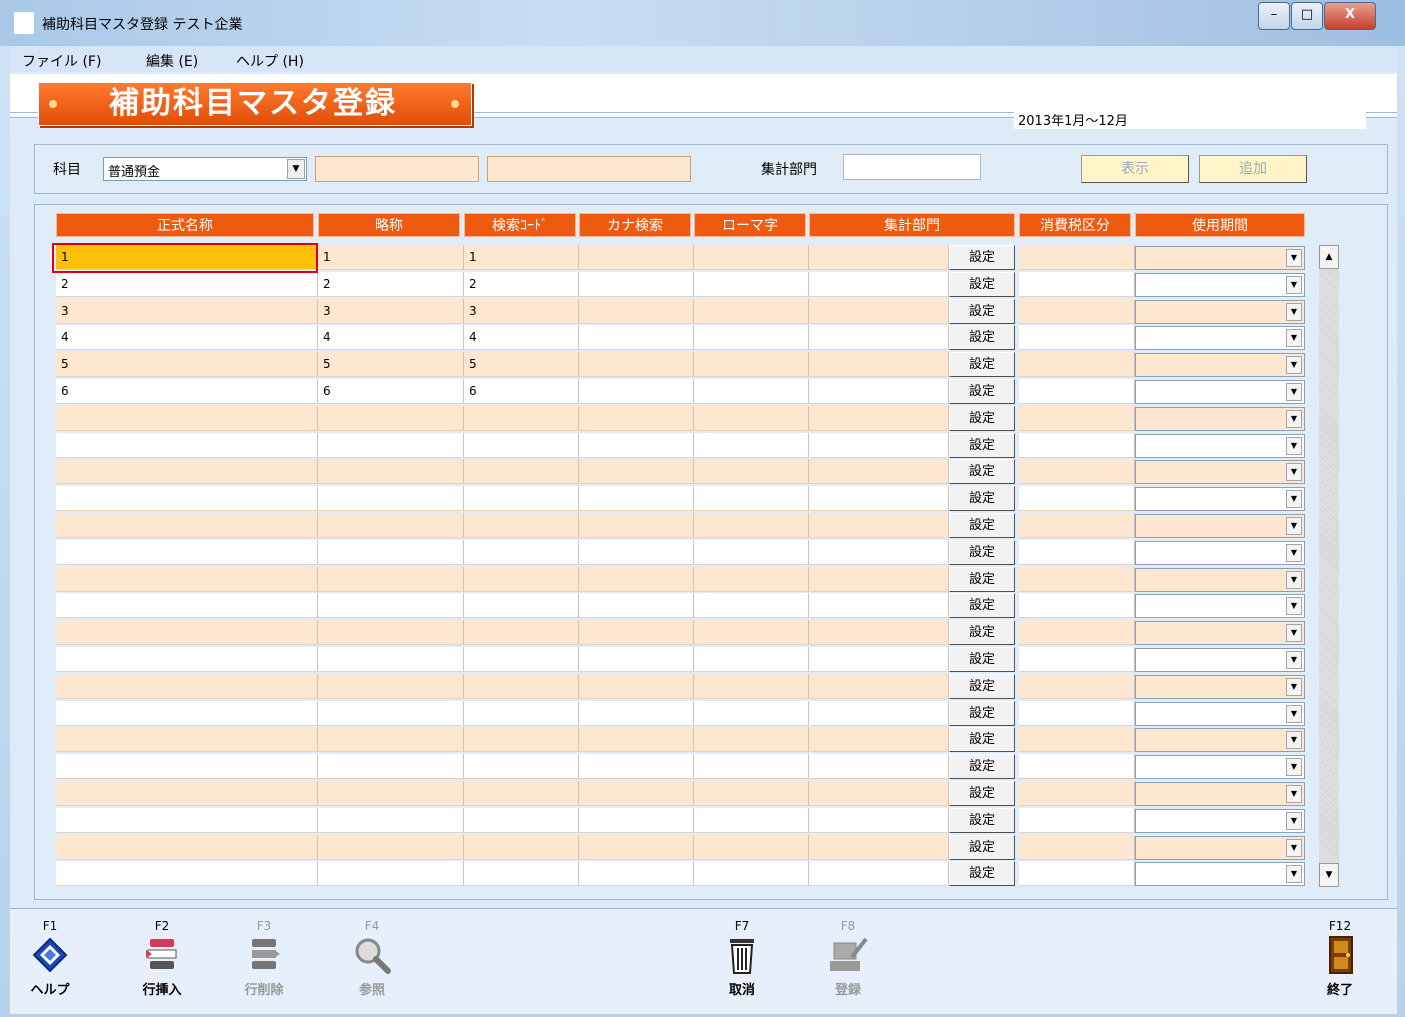 Image resolution: width=1405 pixels, height=1017 pixels. Describe the element at coordinates (1329, 566) in the screenshot. I see `vertical-scrollbar` at that location.